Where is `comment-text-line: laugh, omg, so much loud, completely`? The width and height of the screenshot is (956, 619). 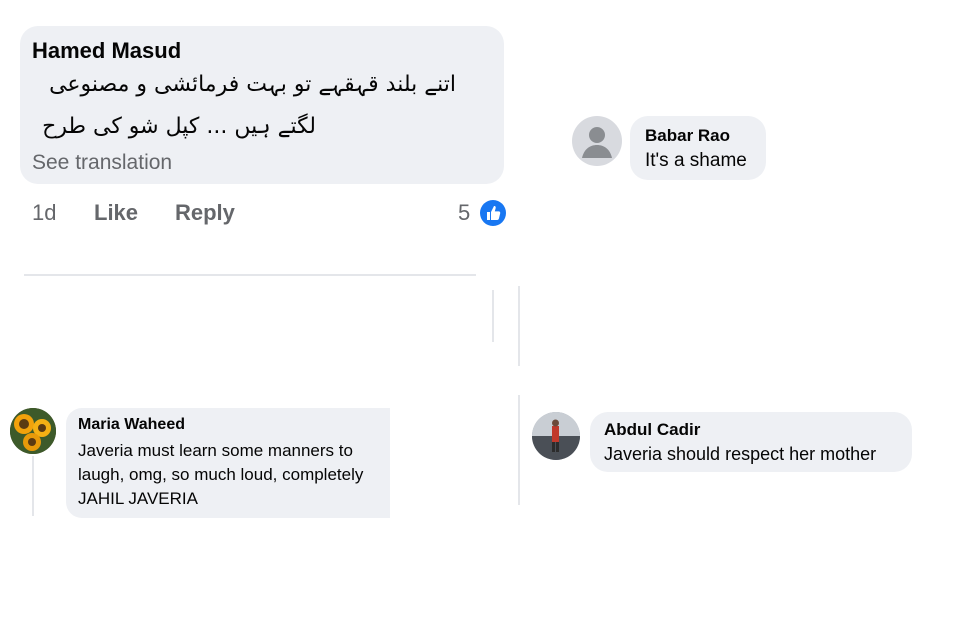 comment-text-line: laugh, omg, so much loud, completely is located at coordinates (221, 474).